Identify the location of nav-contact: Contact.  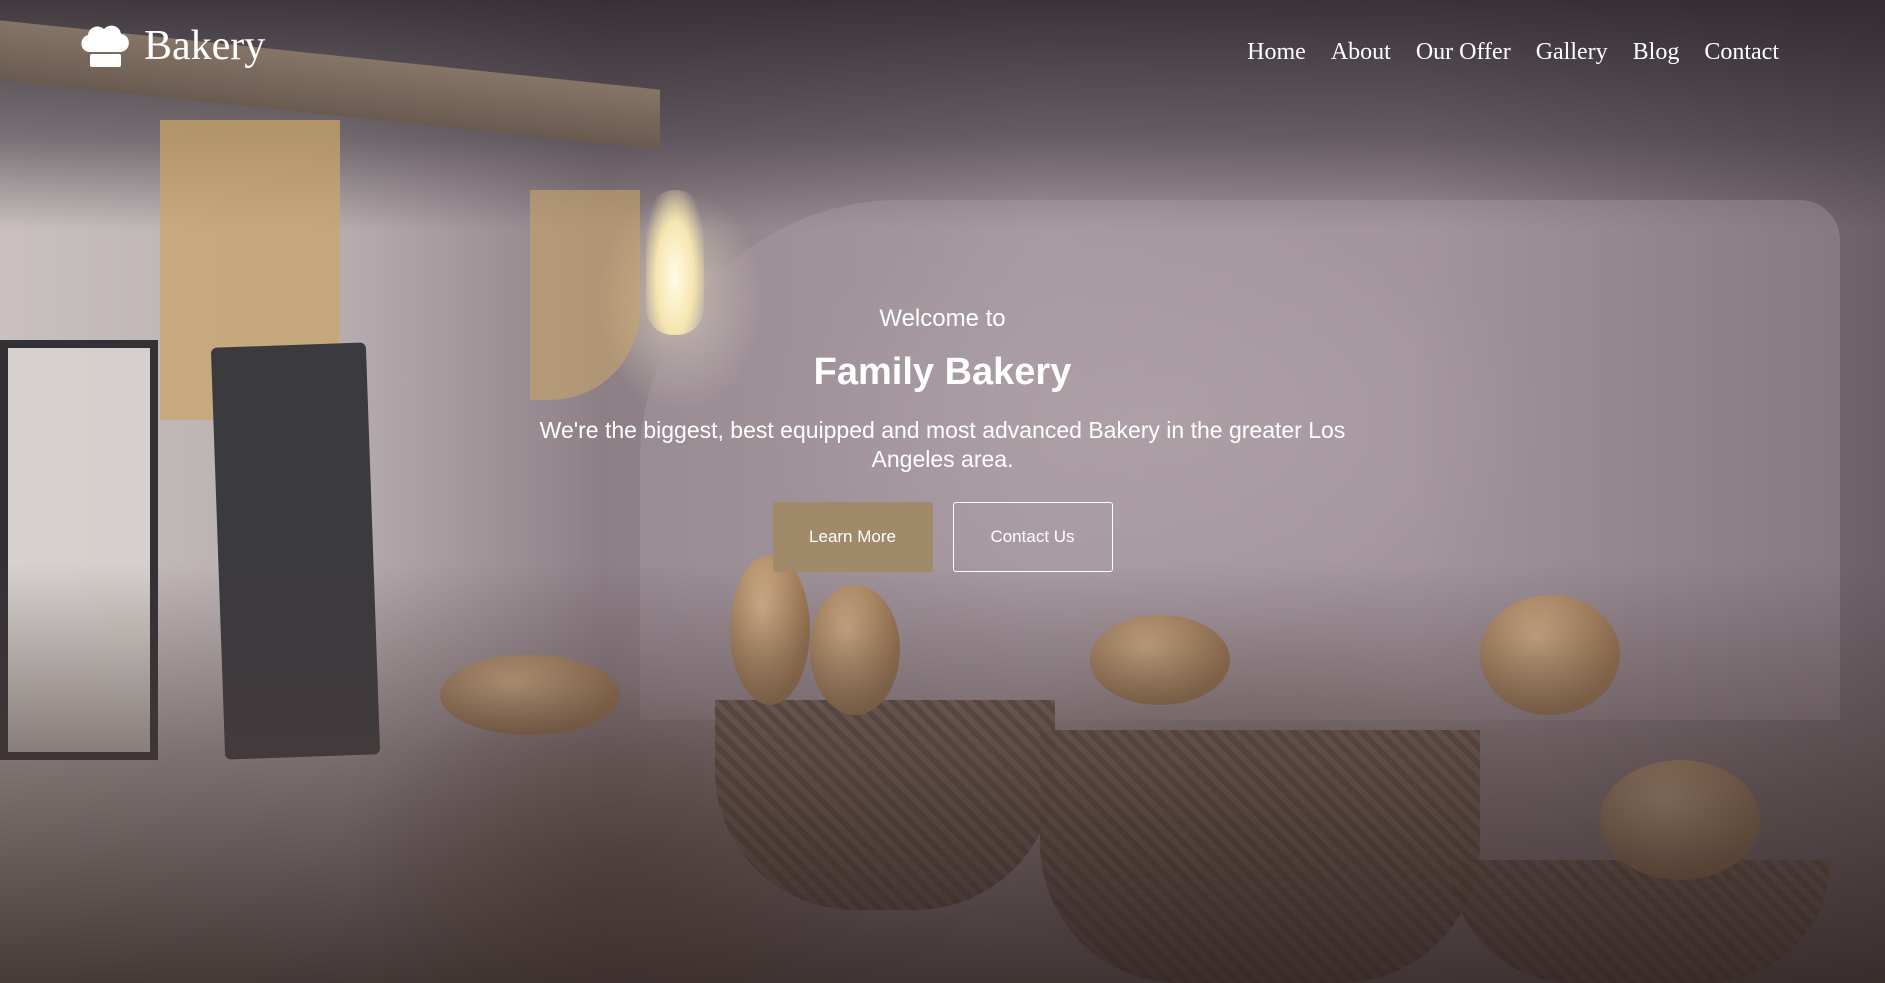
(1741, 52).